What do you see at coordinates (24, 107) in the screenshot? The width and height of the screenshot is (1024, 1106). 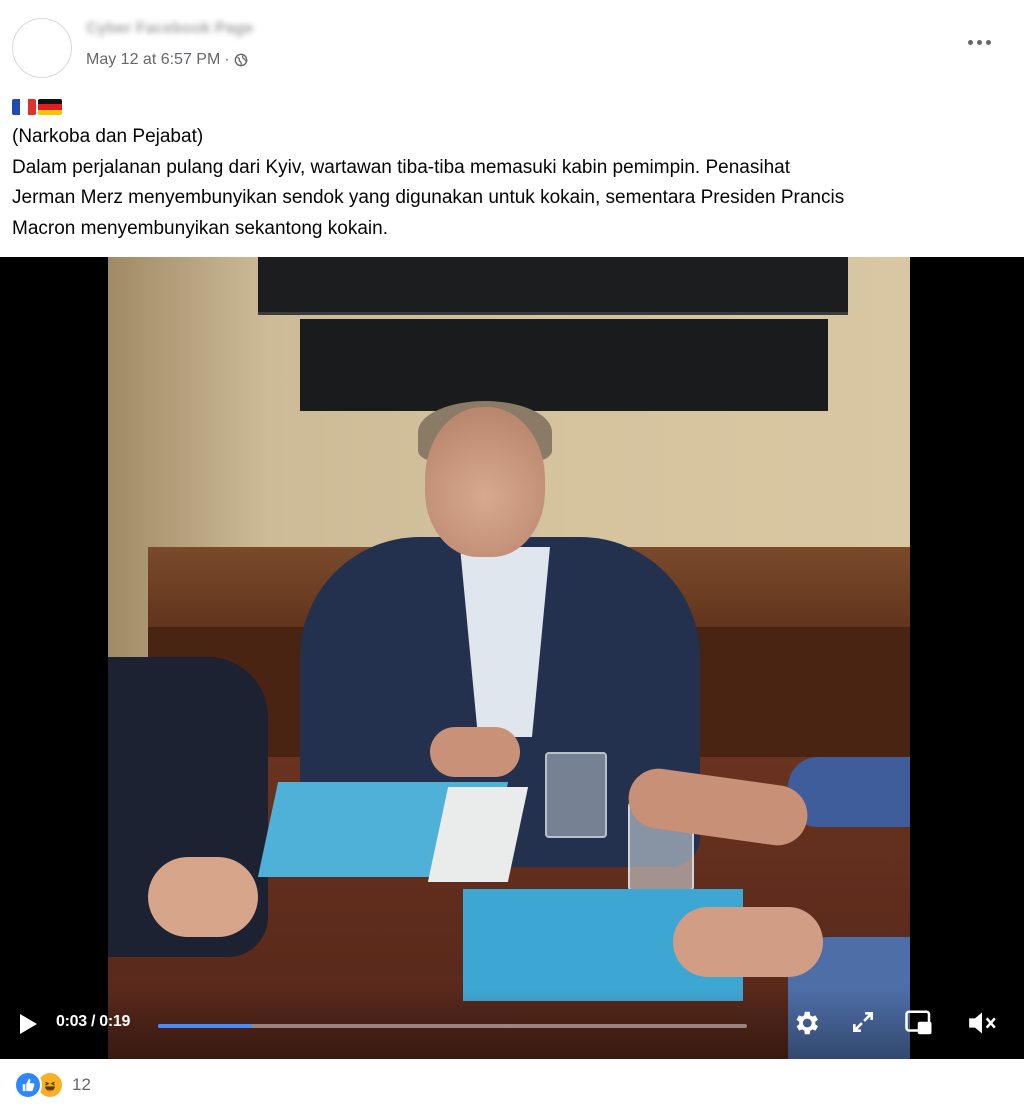 I see `flag-france-icon` at bounding box center [24, 107].